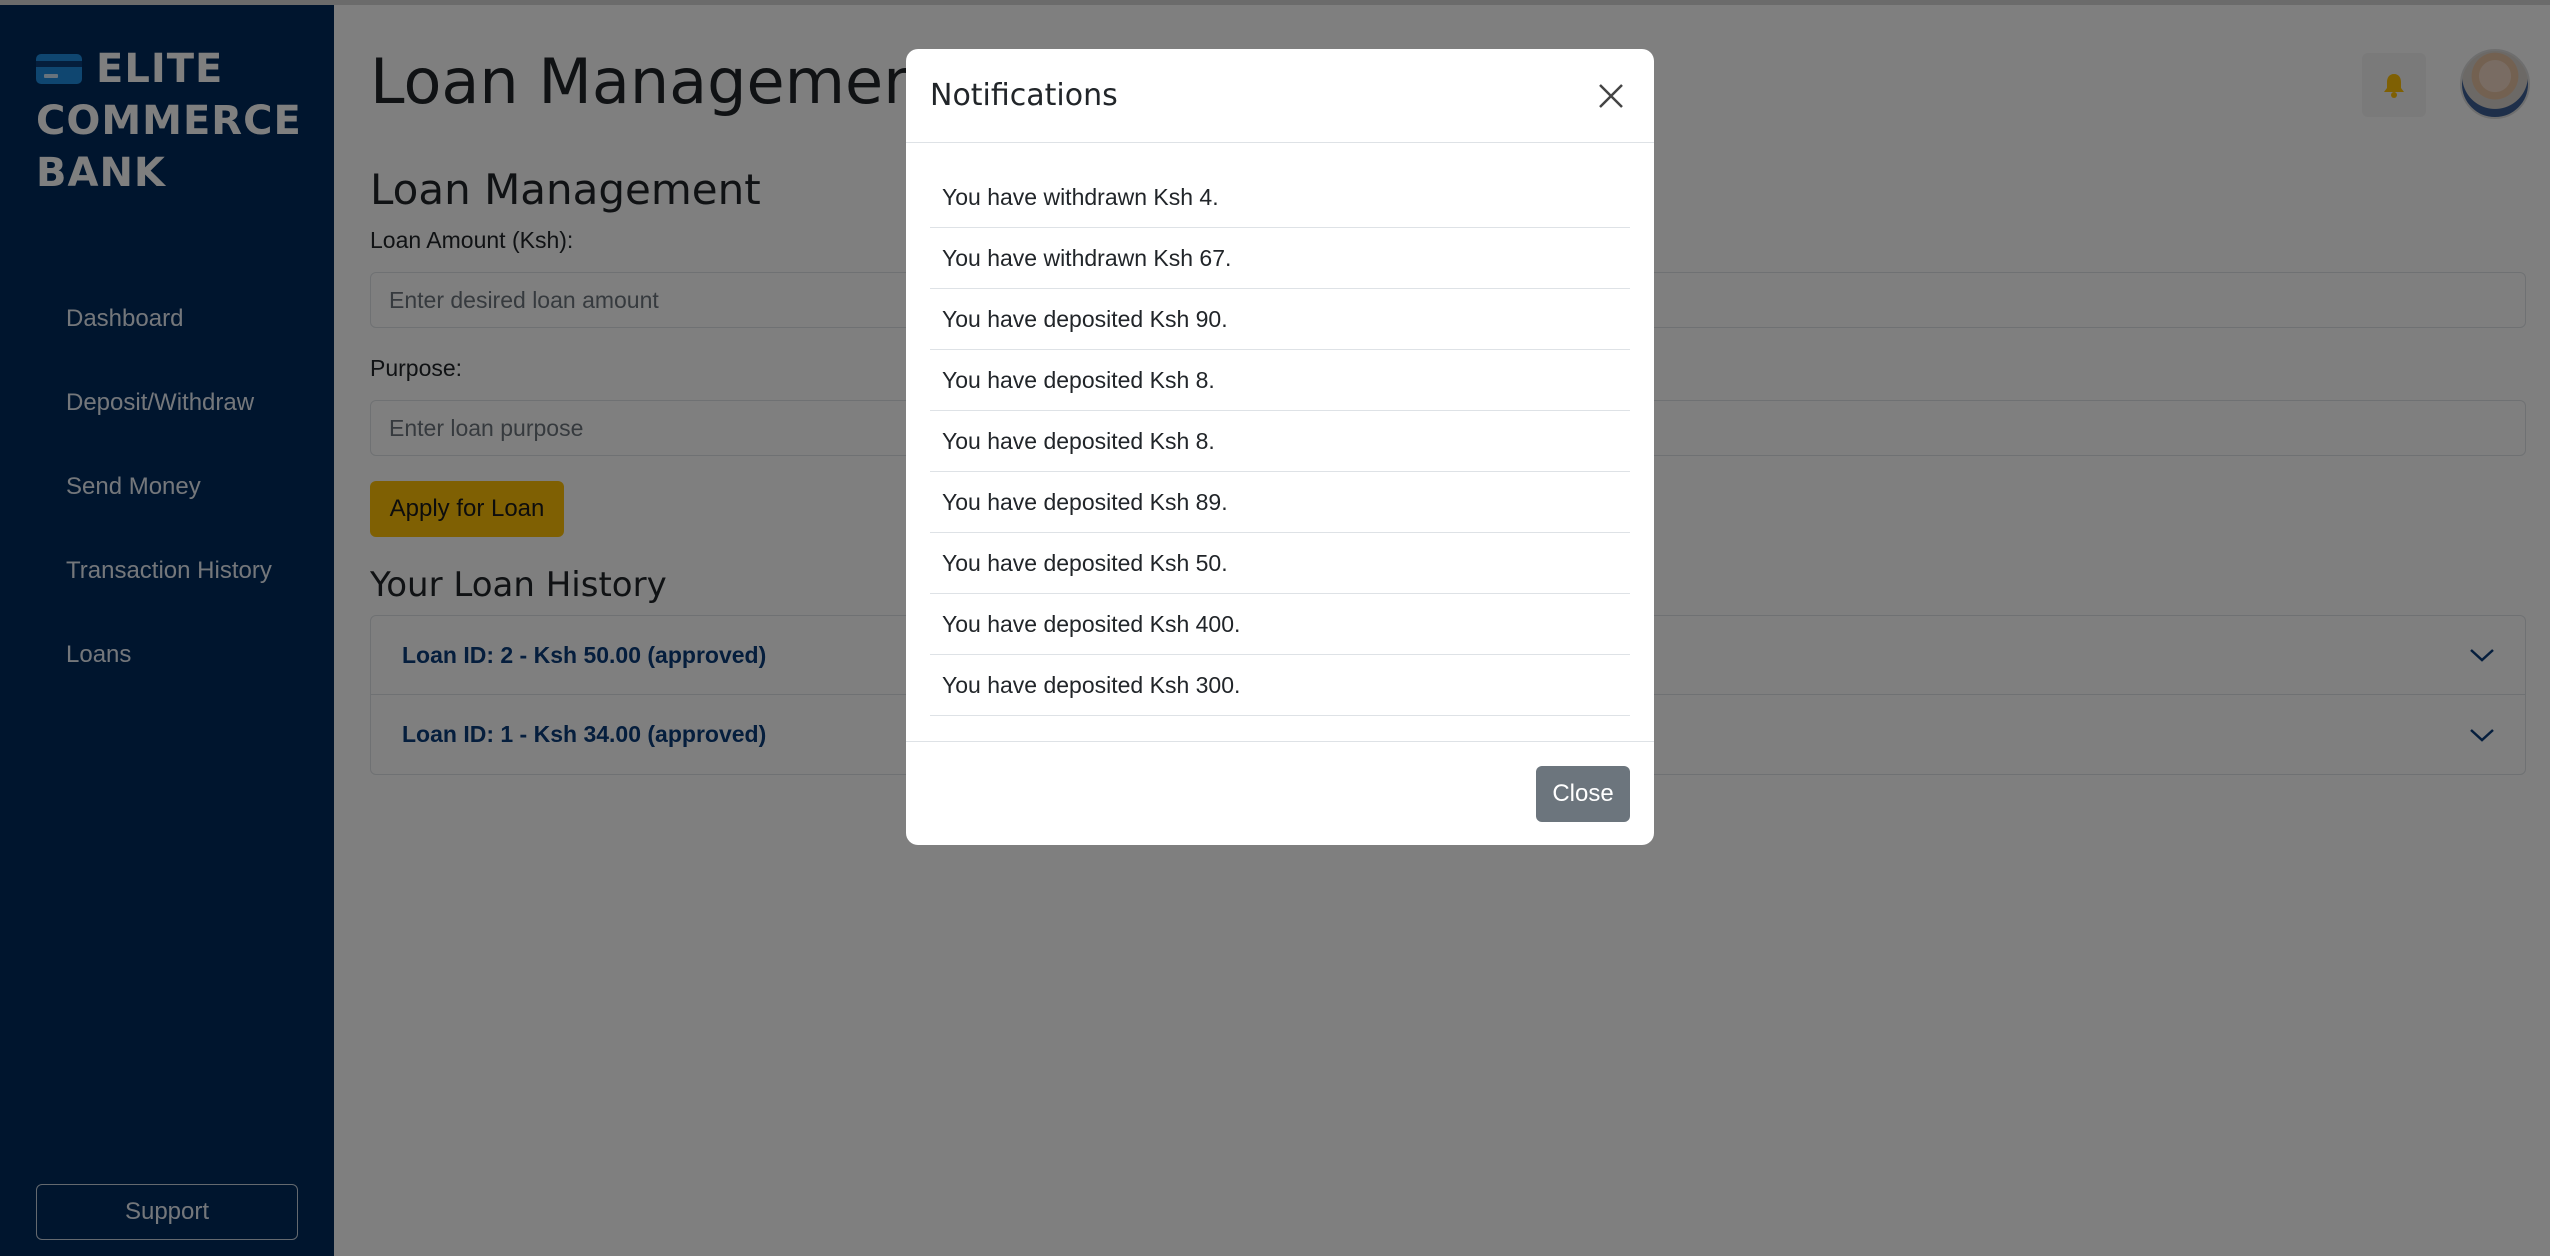  Describe the element at coordinates (1024, 95) in the screenshot. I see `modal-title: Notifications` at that location.